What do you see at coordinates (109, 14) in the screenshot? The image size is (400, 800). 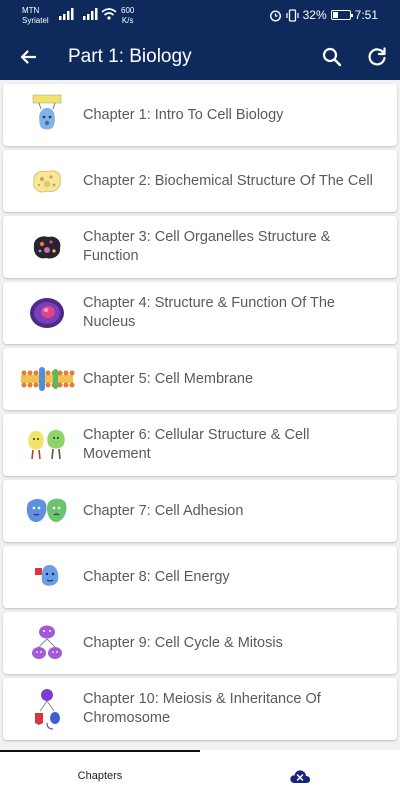 I see `wifi-icon` at bounding box center [109, 14].